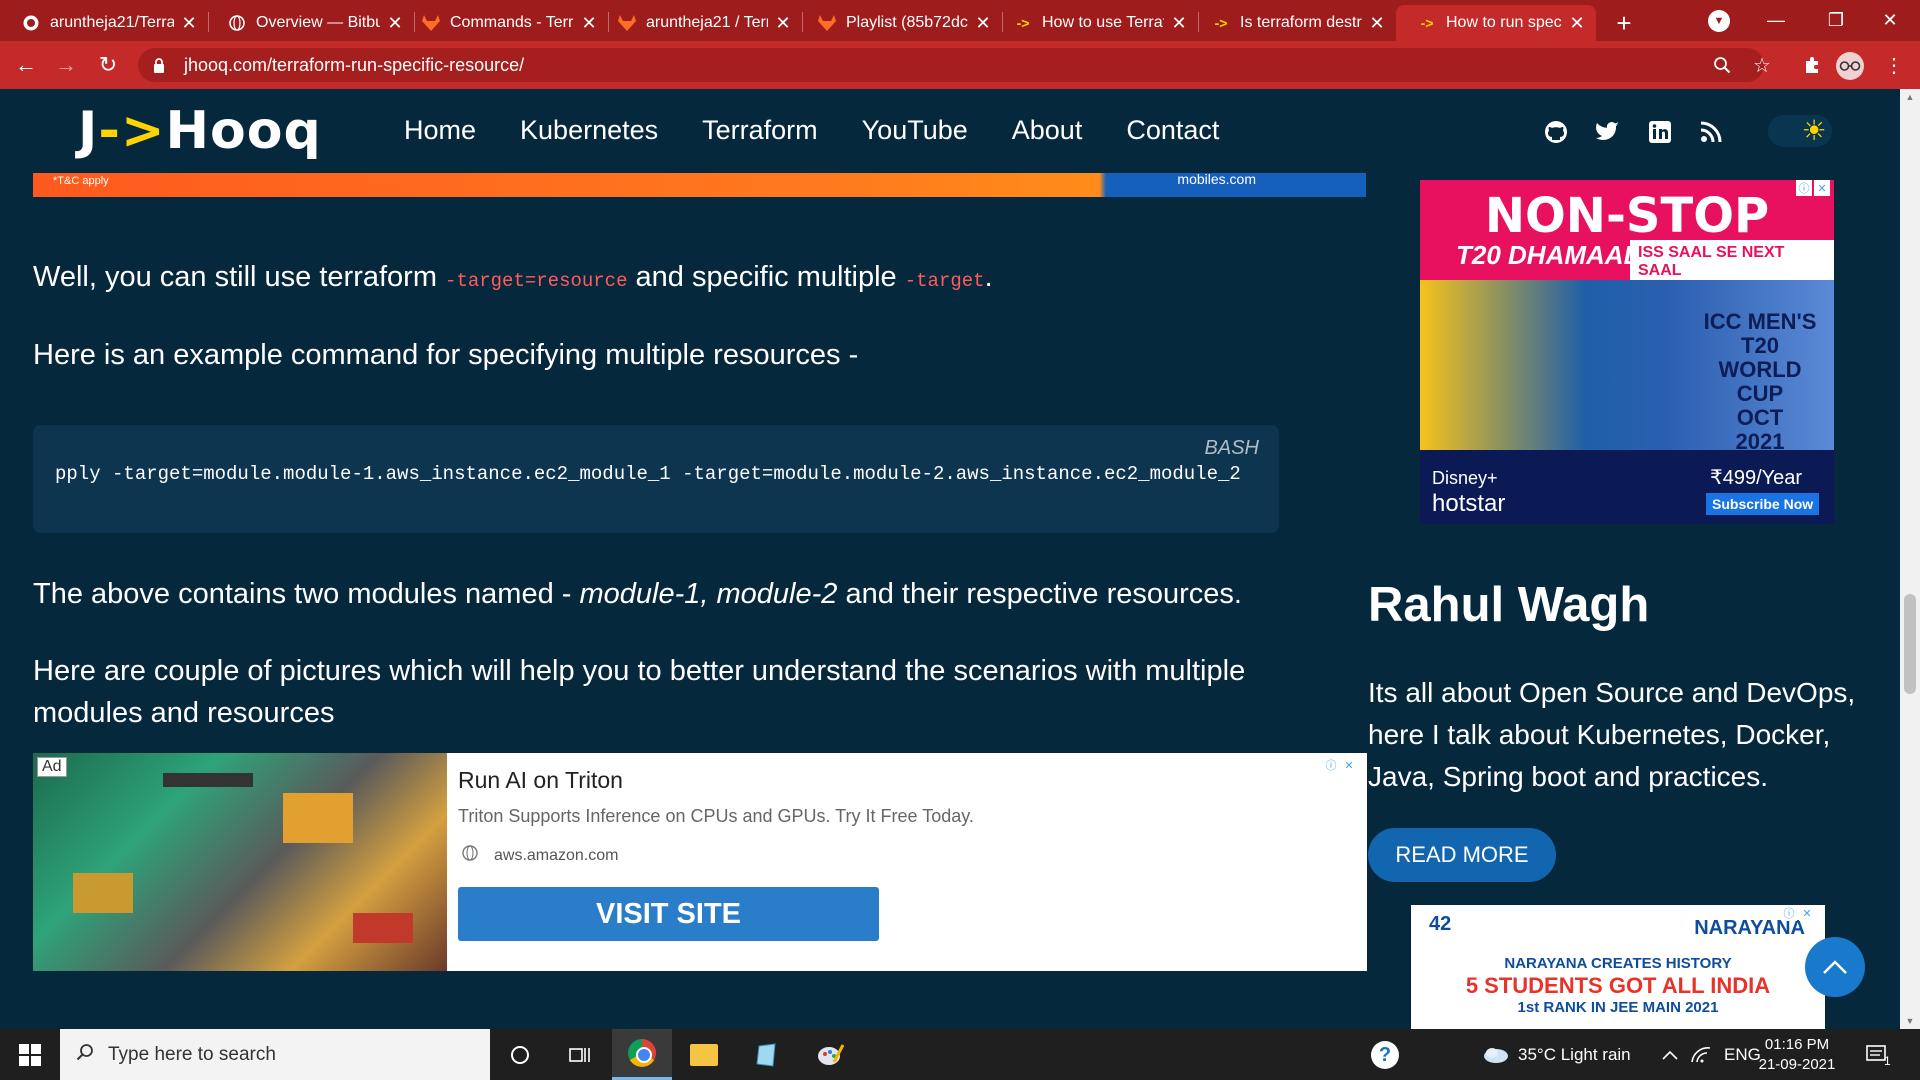  What do you see at coordinates (1047, 130) in the screenshot?
I see `nav-about: About` at bounding box center [1047, 130].